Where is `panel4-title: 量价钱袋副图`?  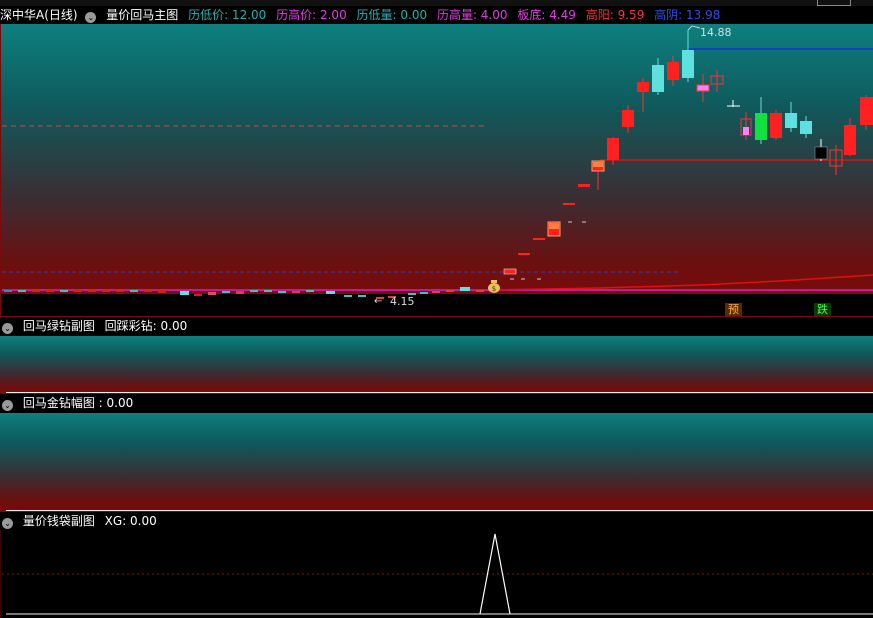 panel4-title: 量价钱袋副图 is located at coordinates (59, 521).